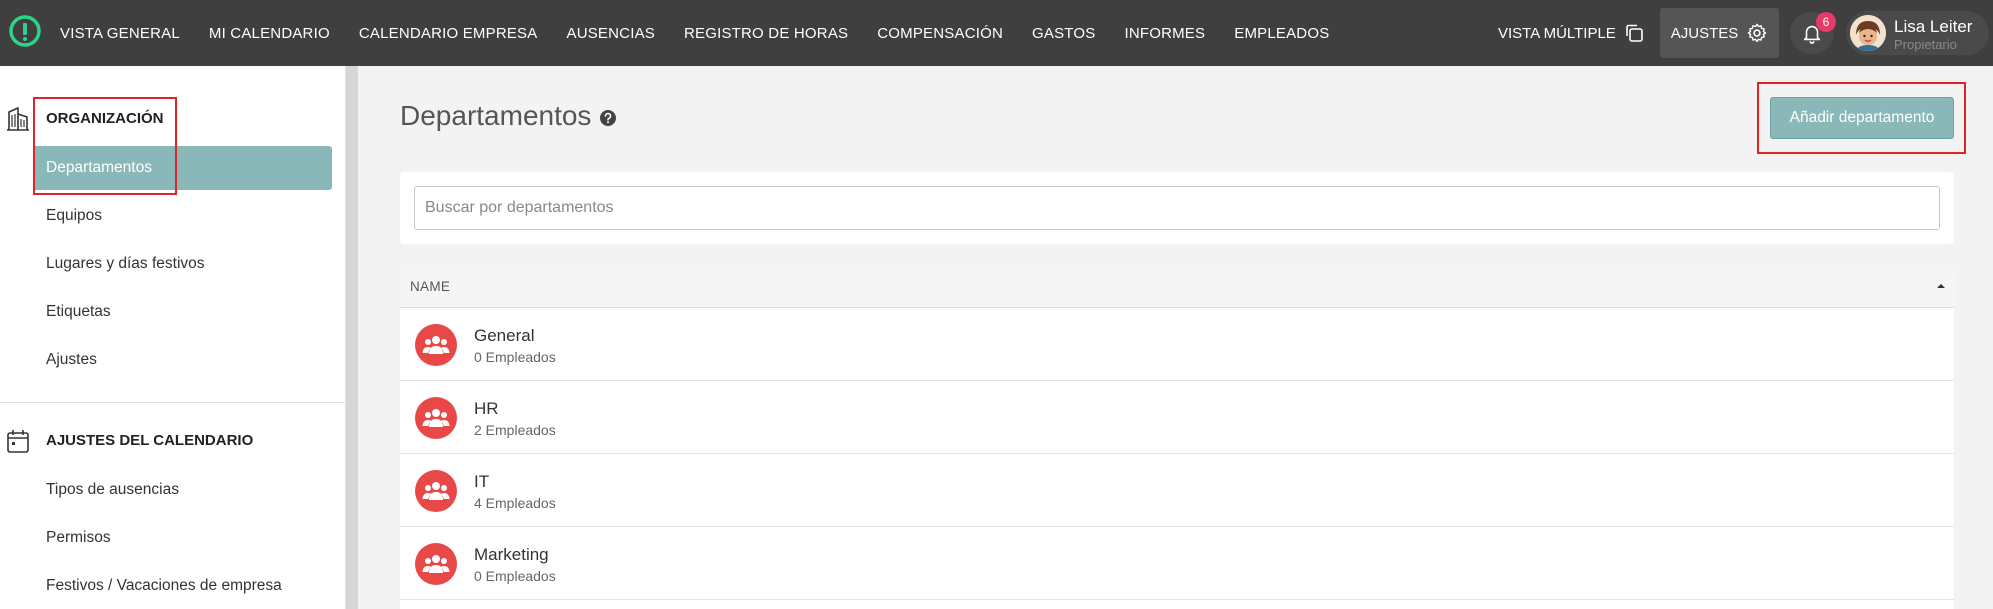 The width and height of the screenshot is (1993, 609). Describe the element at coordinates (515, 503) in the screenshot. I see `department-employee-count: 4 Empleados` at that location.